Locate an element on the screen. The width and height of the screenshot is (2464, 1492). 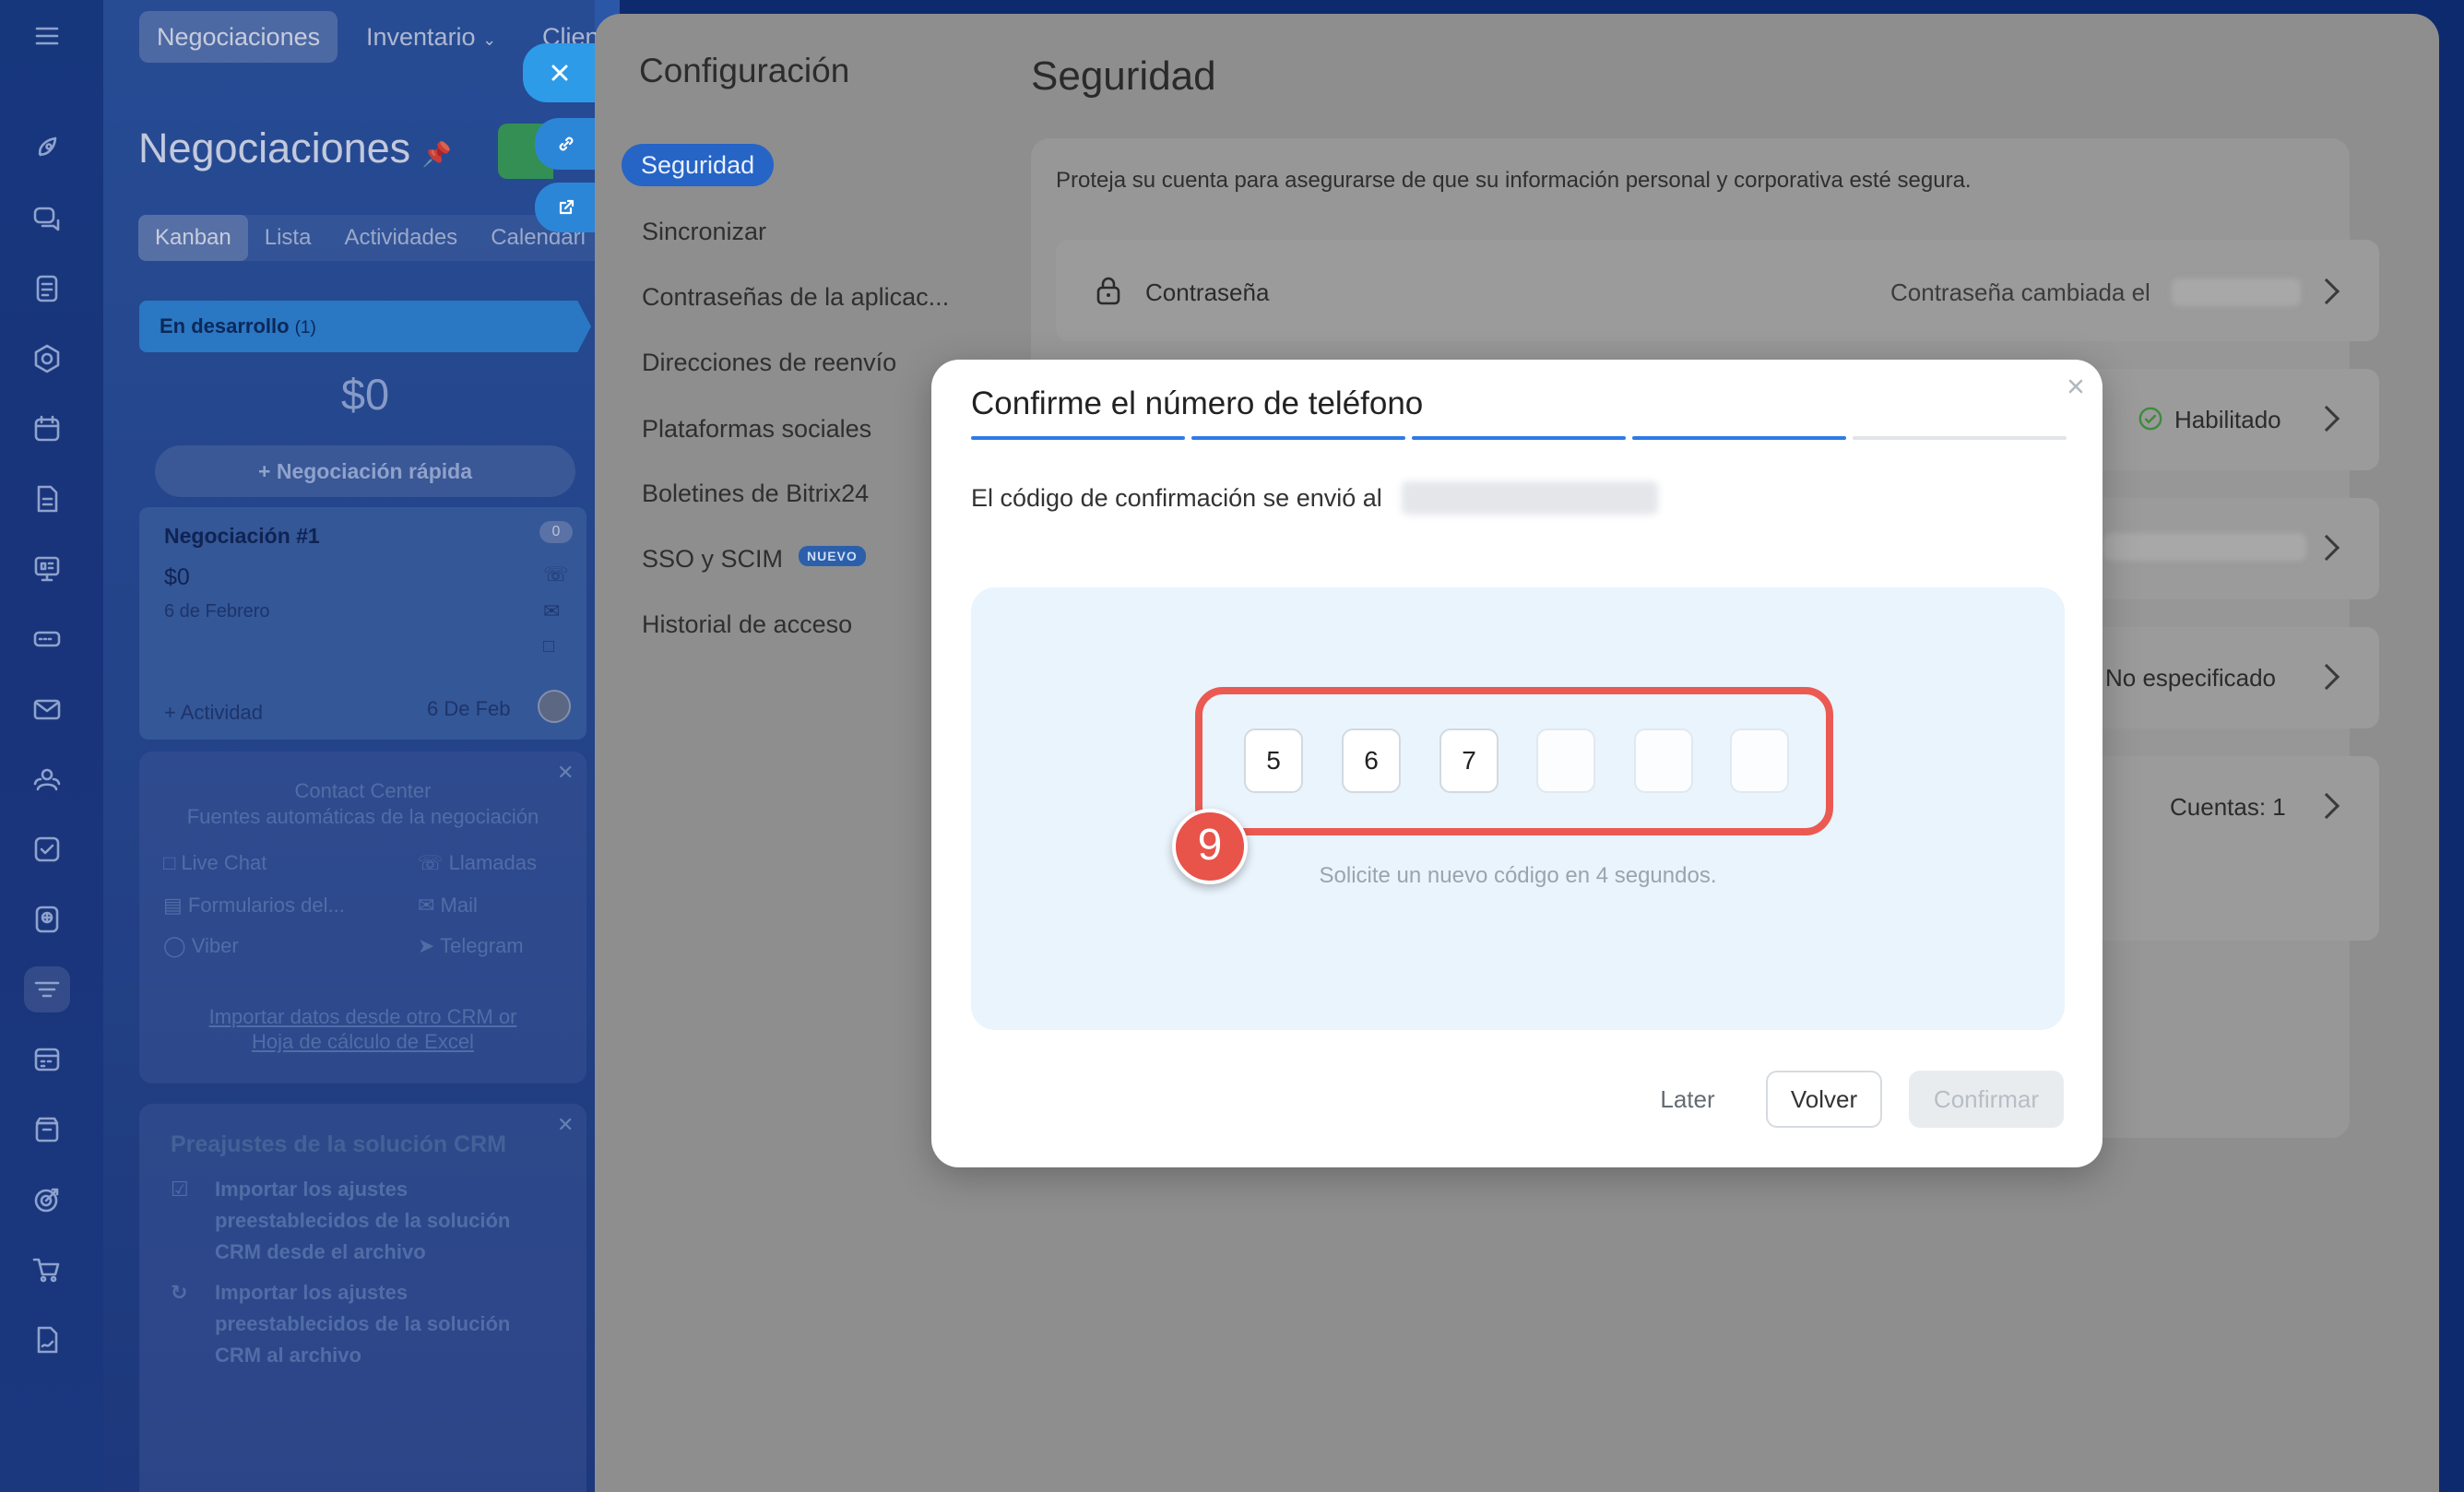
confirm-button: Confirmar is located at coordinates (1987, 1099).